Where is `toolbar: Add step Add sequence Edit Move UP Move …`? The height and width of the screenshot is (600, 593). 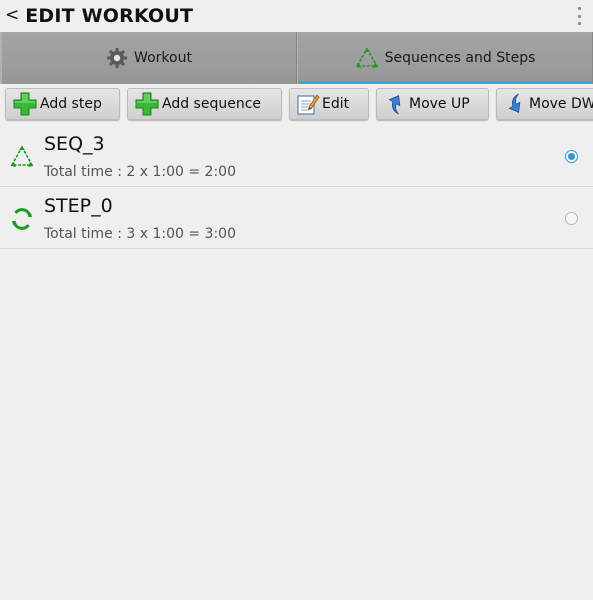
toolbar: Add step Add sequence Edit Move UP Move … is located at coordinates (296, 104).